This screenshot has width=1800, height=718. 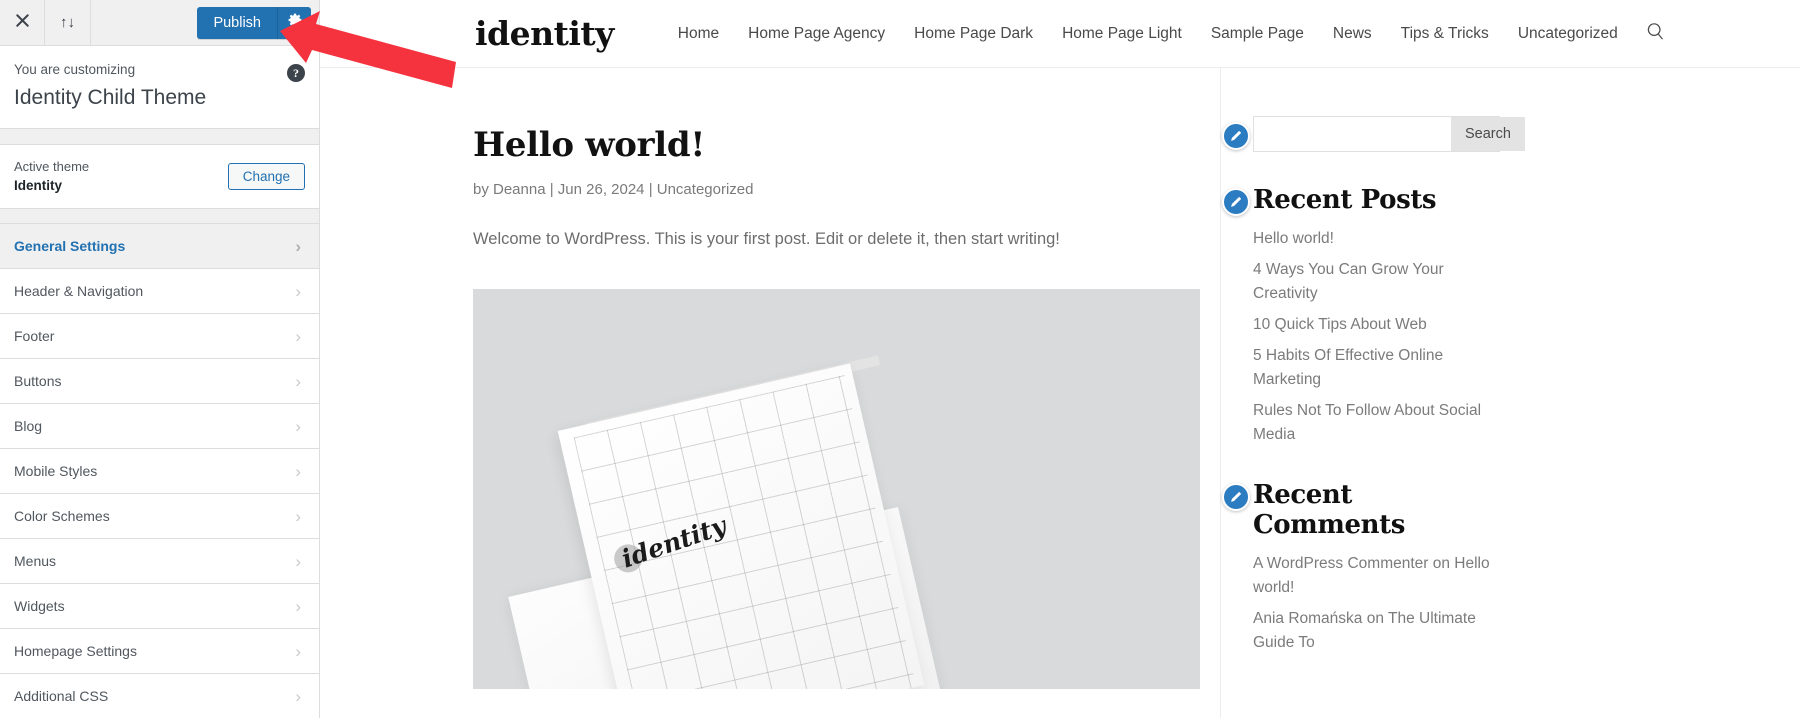 What do you see at coordinates (1122, 34) in the screenshot?
I see `nav-item-home-page-light: Home Page Light` at bounding box center [1122, 34].